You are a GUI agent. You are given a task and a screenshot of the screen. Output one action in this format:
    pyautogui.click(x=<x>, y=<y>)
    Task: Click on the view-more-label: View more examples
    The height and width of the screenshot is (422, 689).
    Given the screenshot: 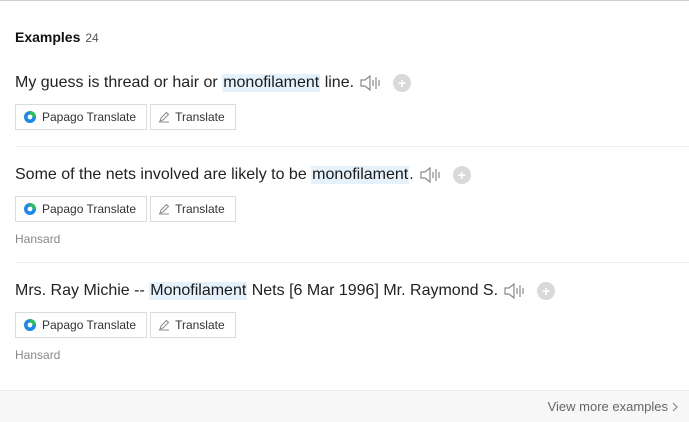 What is the action you would take?
    pyautogui.click(x=607, y=406)
    